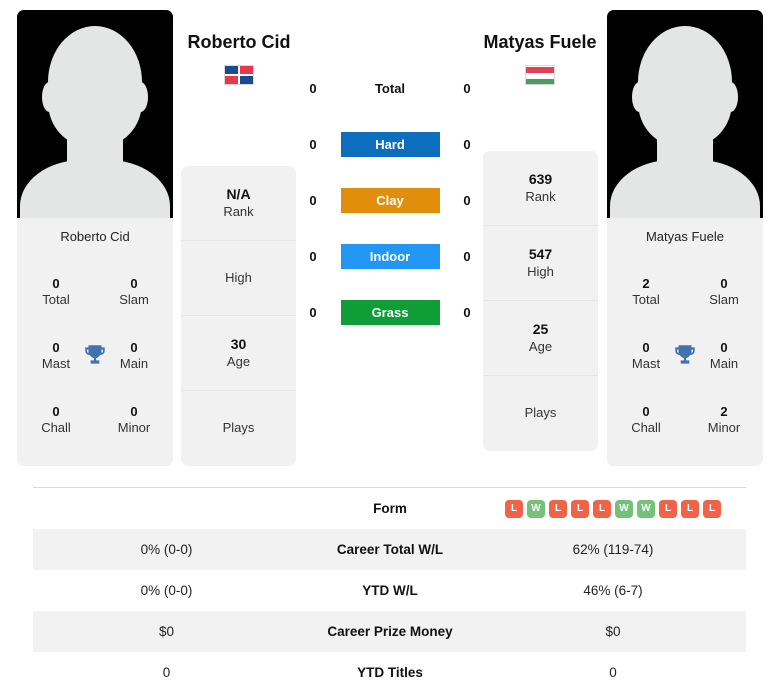 This screenshot has height=699, width=779. What do you see at coordinates (540, 42) in the screenshot?
I see `right-player-name: Matyas Fuele` at bounding box center [540, 42].